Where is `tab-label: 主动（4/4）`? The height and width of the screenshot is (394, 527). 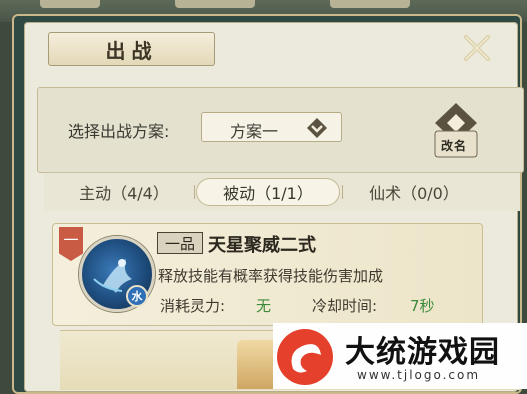 tab-label: 主动（4/4） is located at coordinates (124, 193).